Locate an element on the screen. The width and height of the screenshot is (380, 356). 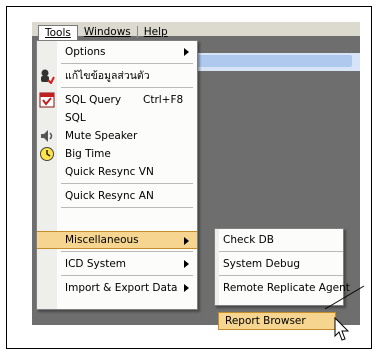
mouse-cursor-icon is located at coordinates (342, 328).